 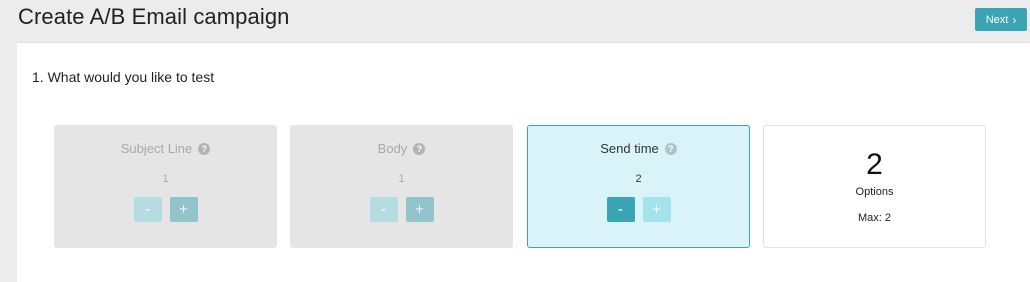 I want to click on option-card-body: Body ? 1 - +, so click(x=401, y=186).